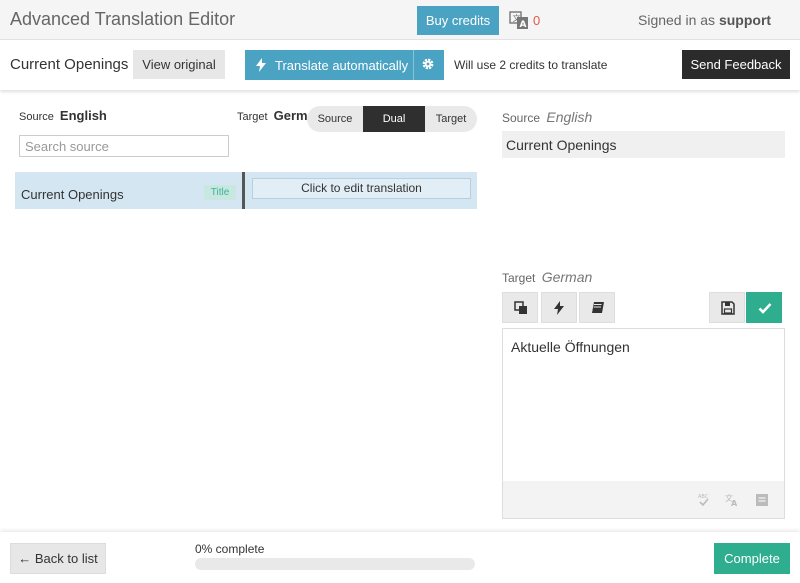 This screenshot has height=583, width=800. Describe the element at coordinates (519, 20) in the screenshot. I see `translate-credits-icon: 文 A` at that location.